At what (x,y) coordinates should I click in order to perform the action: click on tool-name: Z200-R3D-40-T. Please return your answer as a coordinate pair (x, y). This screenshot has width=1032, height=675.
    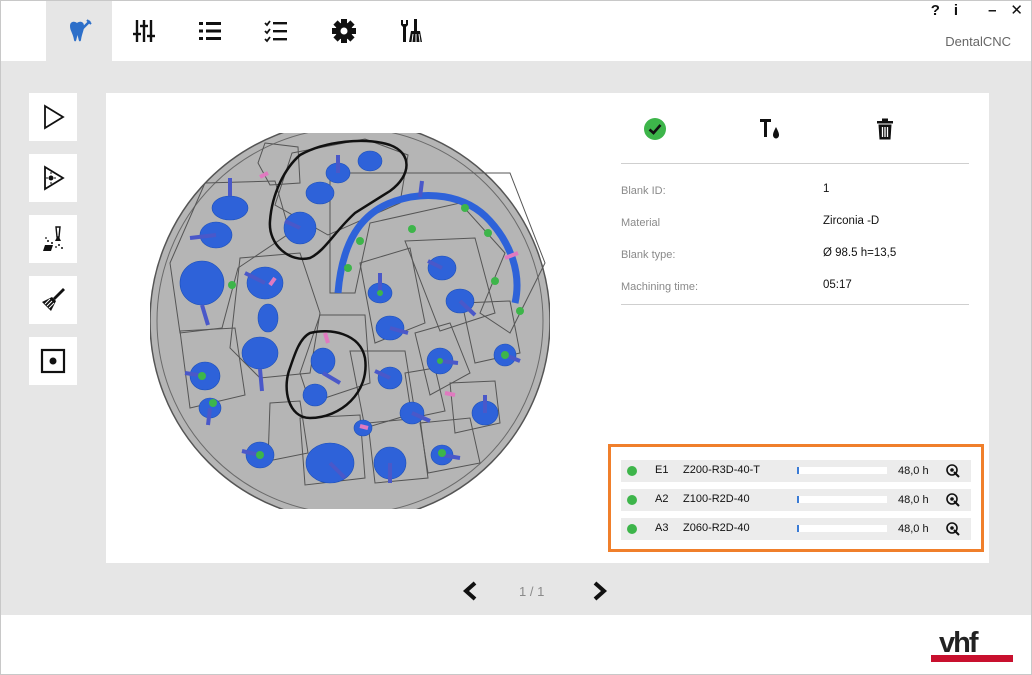
    Looking at the image, I should click on (722, 470).